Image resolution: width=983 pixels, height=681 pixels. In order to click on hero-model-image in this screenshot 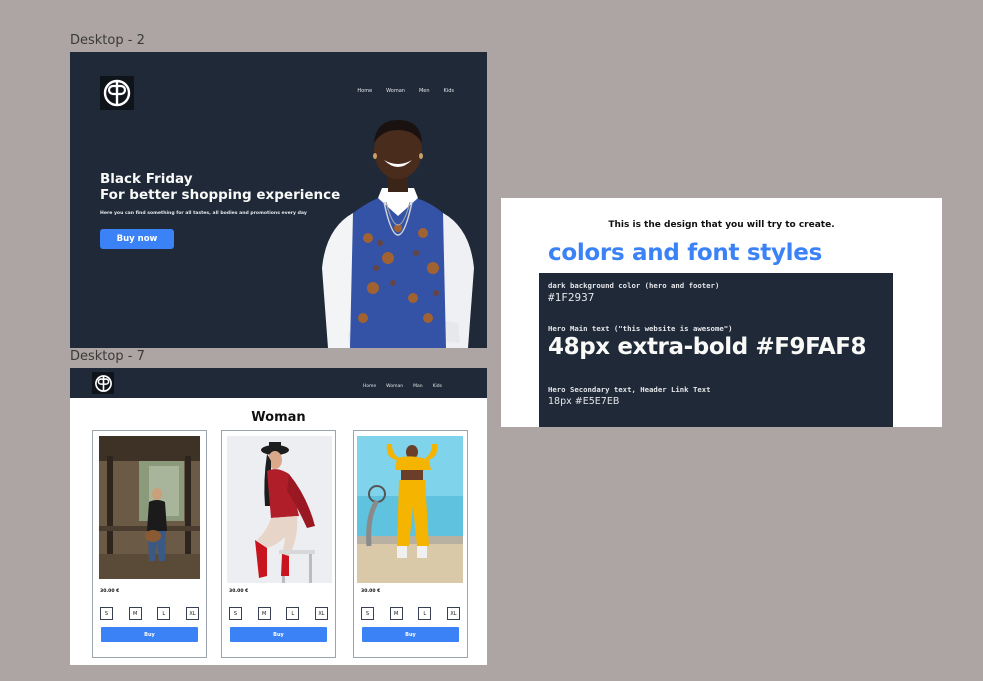, I will do `click(398, 234)`.